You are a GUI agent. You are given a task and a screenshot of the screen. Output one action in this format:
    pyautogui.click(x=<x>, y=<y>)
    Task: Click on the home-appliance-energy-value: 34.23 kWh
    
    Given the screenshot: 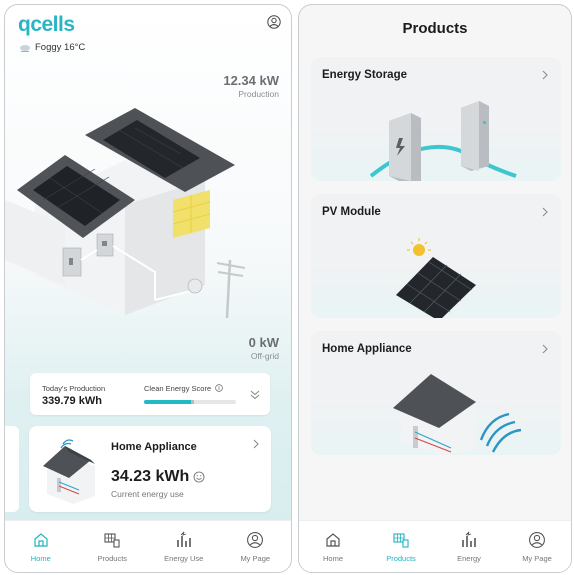 What is the action you would take?
    pyautogui.click(x=150, y=476)
    